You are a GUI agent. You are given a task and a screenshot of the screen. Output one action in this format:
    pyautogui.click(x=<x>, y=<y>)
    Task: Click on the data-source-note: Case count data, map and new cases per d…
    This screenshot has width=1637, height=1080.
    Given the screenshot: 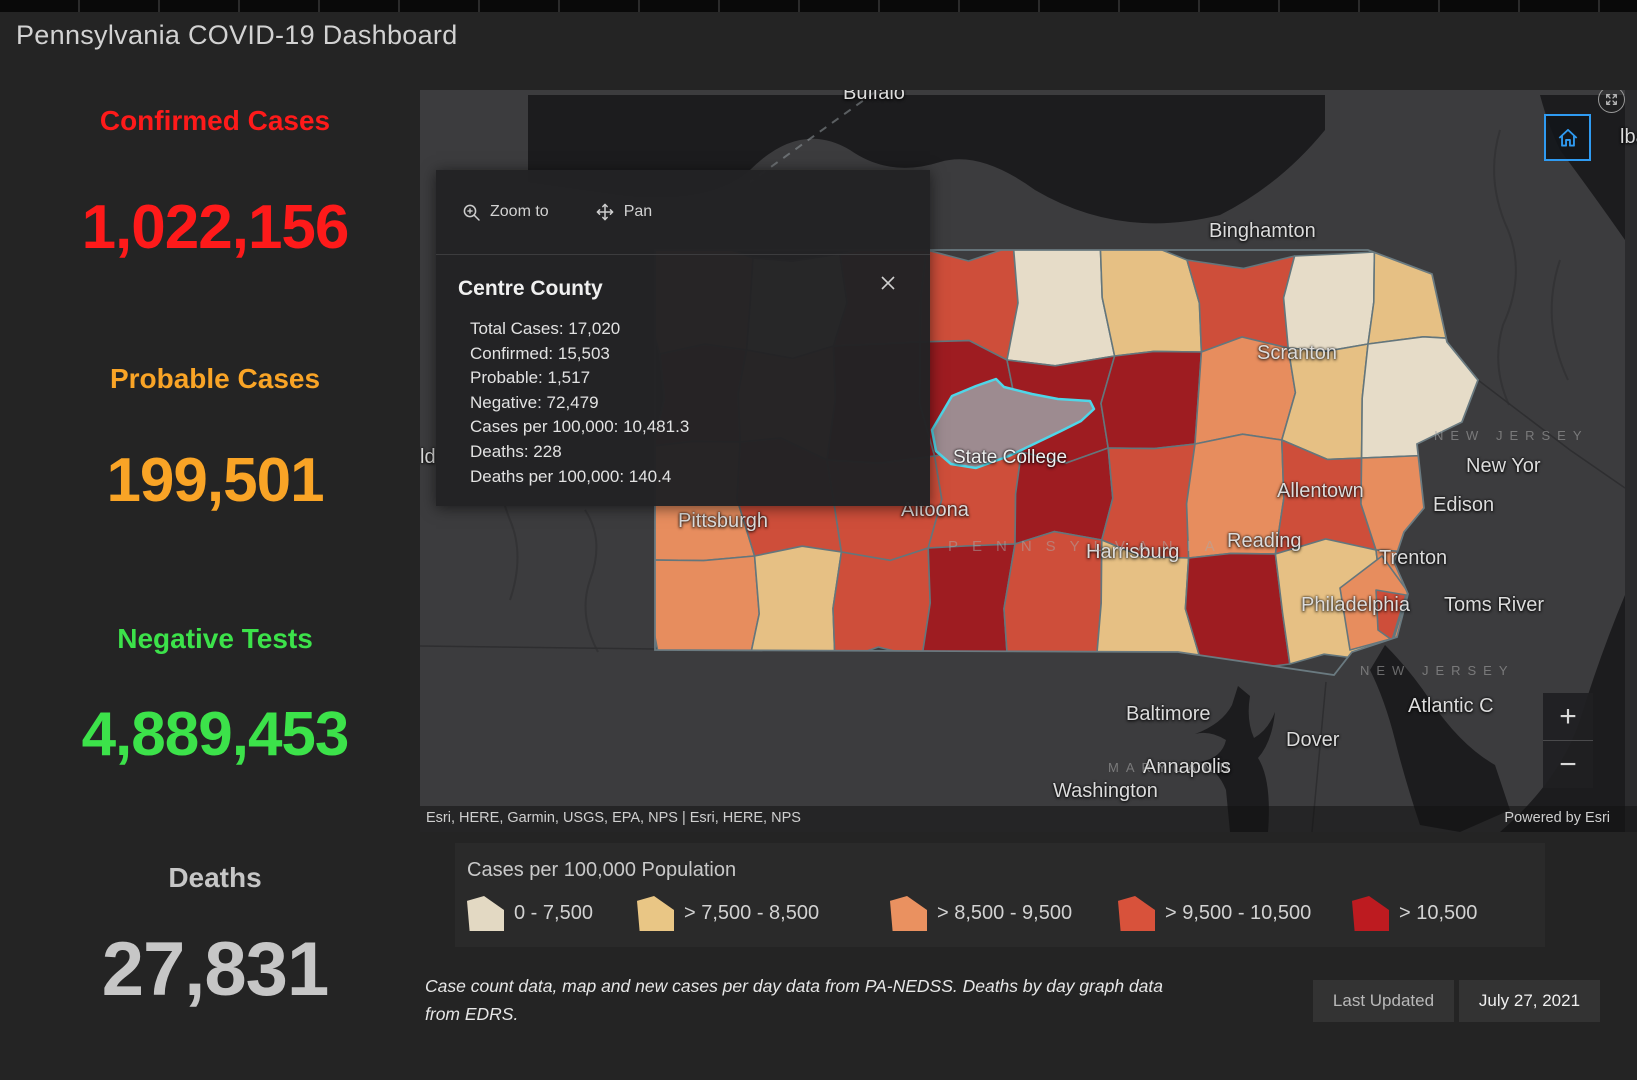 What is the action you would take?
    pyautogui.click(x=794, y=1000)
    